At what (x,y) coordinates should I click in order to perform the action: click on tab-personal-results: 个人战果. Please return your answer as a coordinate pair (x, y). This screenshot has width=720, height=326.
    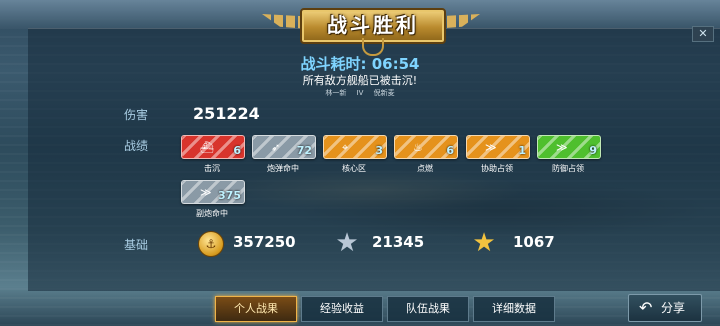
    Looking at the image, I should click on (256, 309).